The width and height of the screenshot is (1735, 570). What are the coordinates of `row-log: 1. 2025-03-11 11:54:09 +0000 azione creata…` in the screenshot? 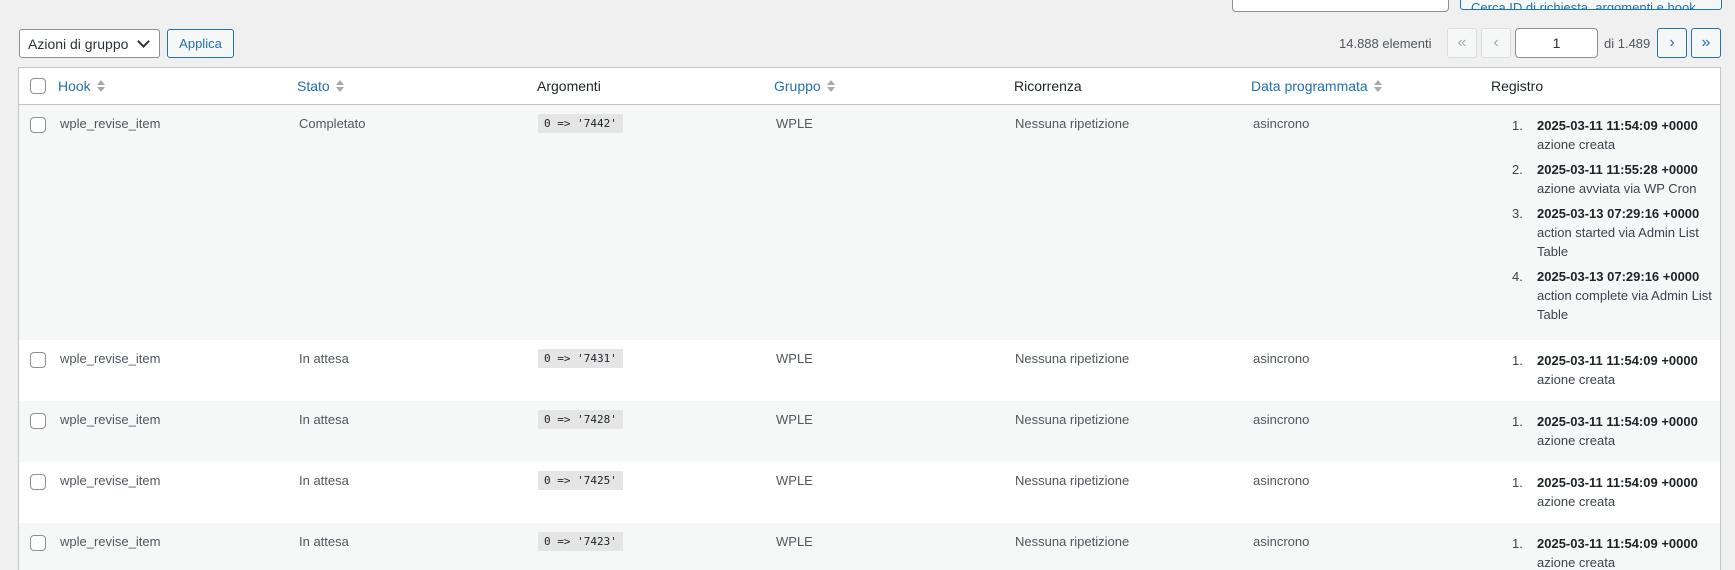 It's located at (1616, 223).